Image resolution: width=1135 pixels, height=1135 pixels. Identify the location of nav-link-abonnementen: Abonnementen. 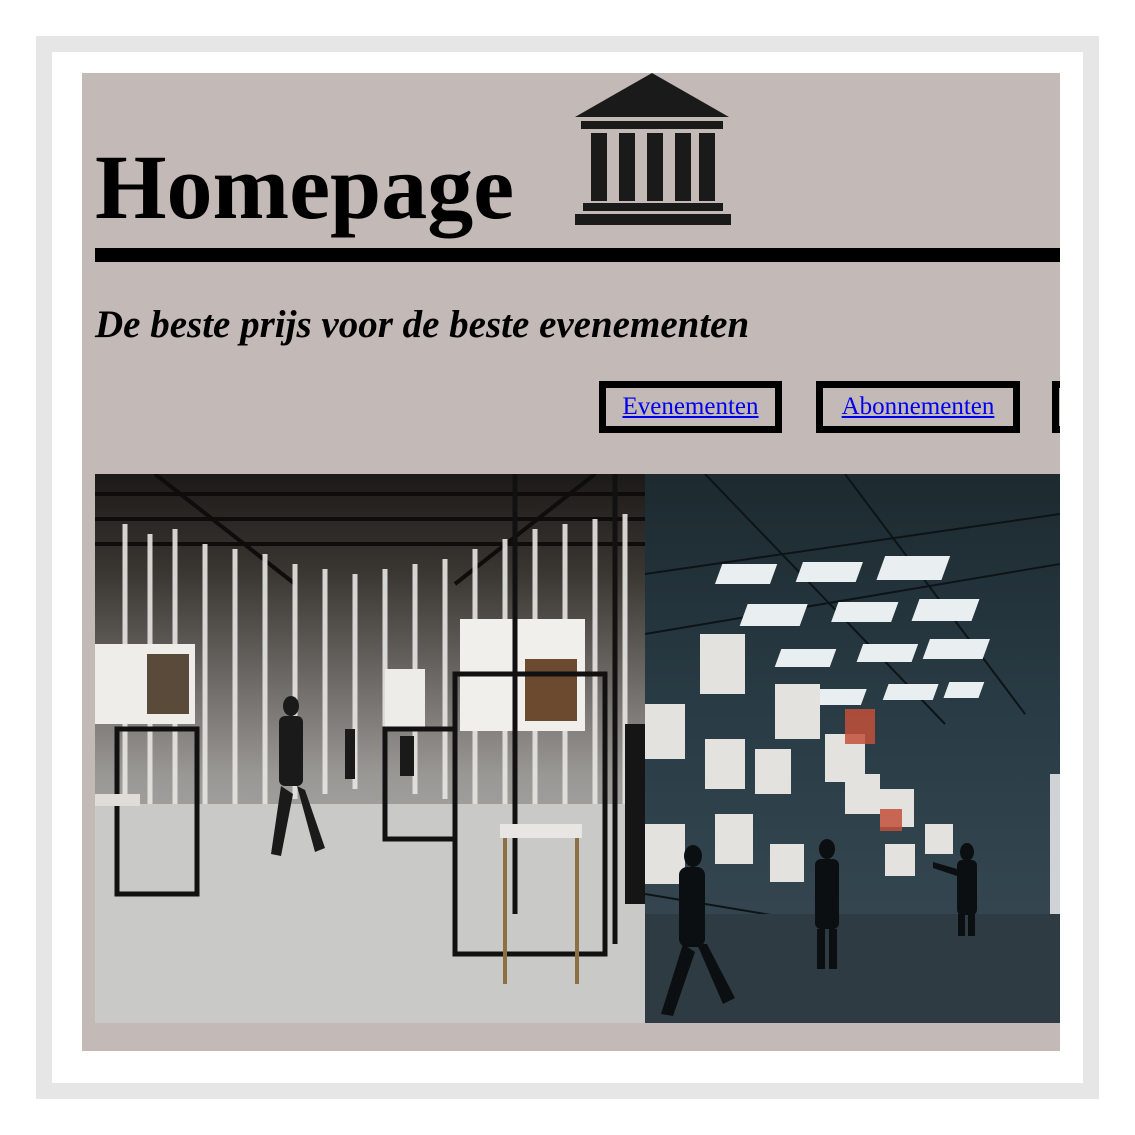
(918, 407).